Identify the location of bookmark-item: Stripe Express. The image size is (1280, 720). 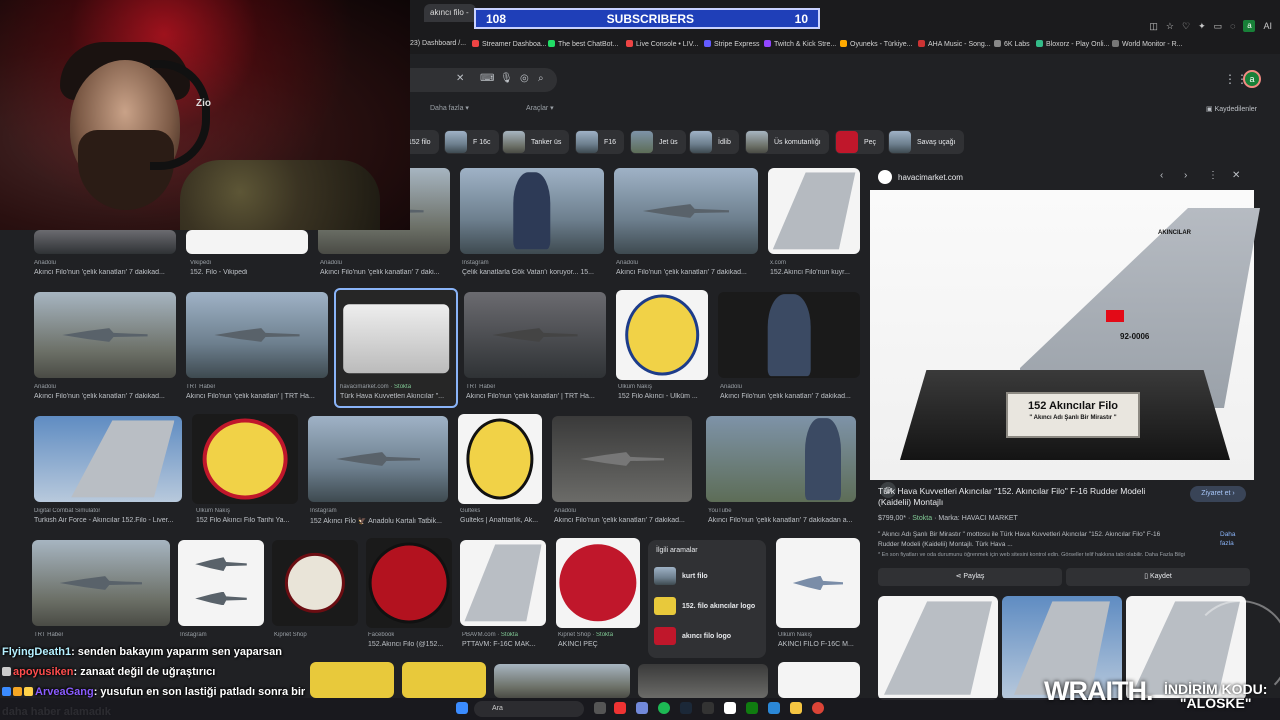
(732, 44).